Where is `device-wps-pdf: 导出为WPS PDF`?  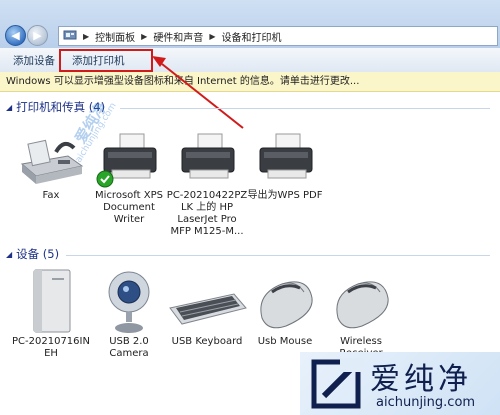
device-wps-pdf: 导出为WPS PDF is located at coordinates (285, 164).